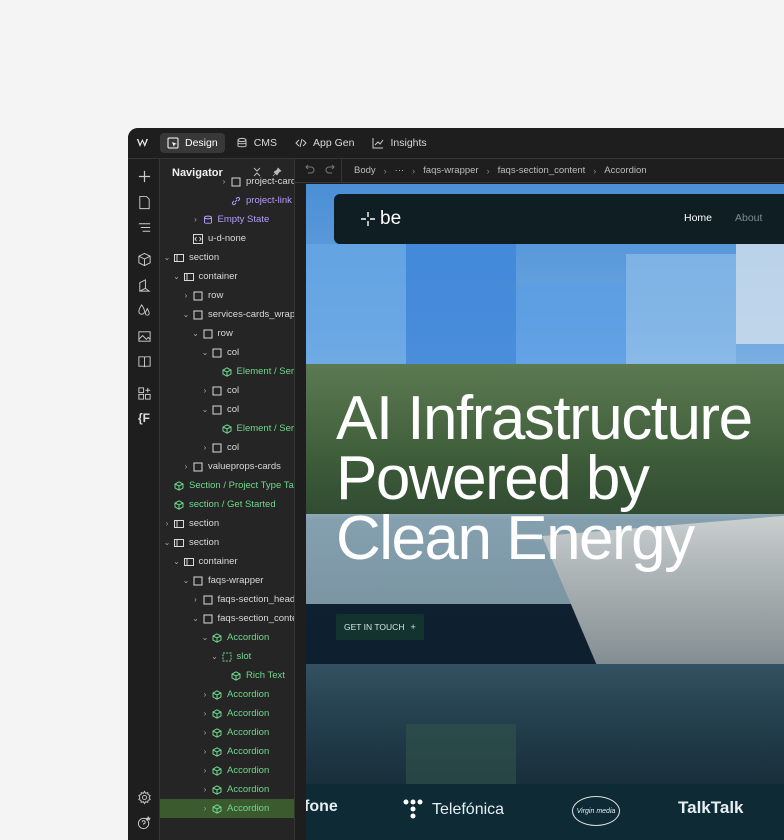  Describe the element at coordinates (227, 523) in the screenshot. I see `navigator-row: › section` at that location.